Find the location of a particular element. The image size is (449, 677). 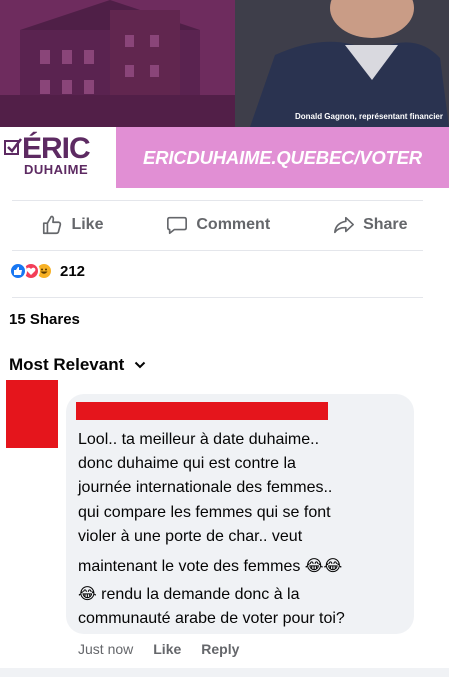

chevron-down-icon is located at coordinates (140, 365).